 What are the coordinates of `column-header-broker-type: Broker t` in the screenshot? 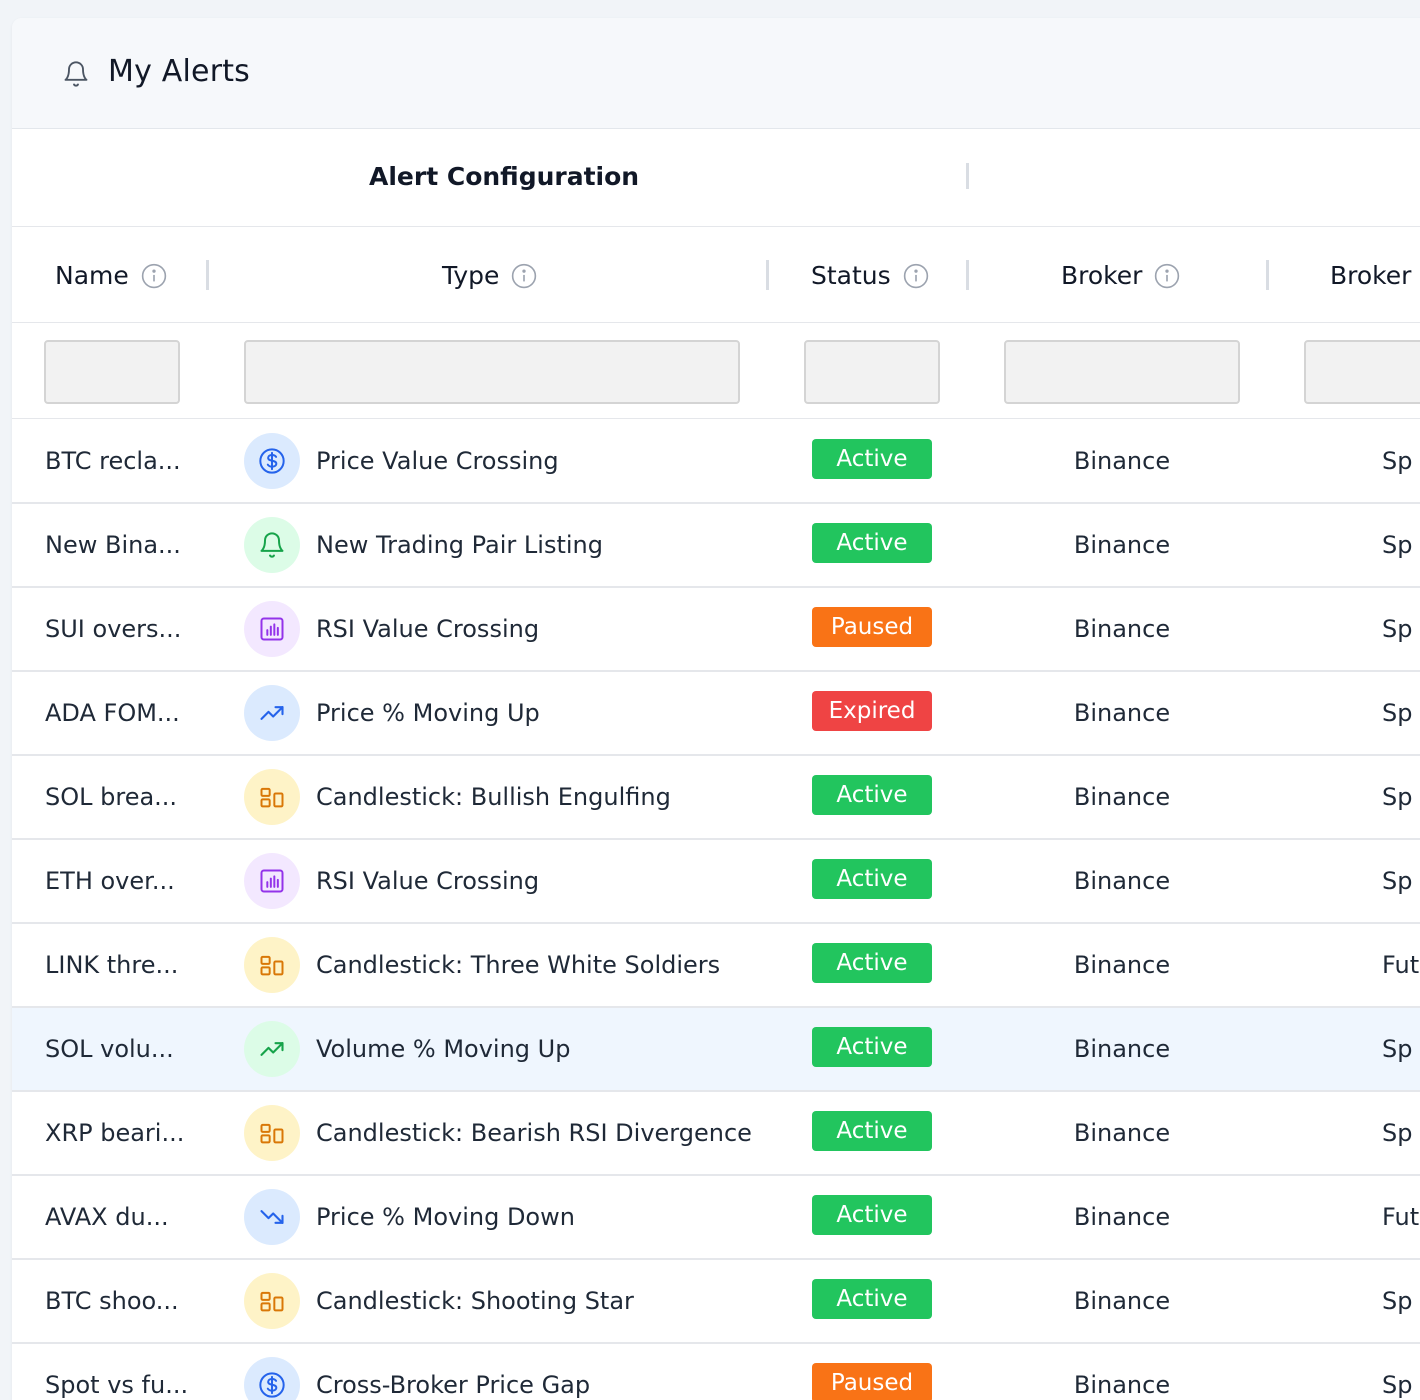 It's located at (1375, 275).